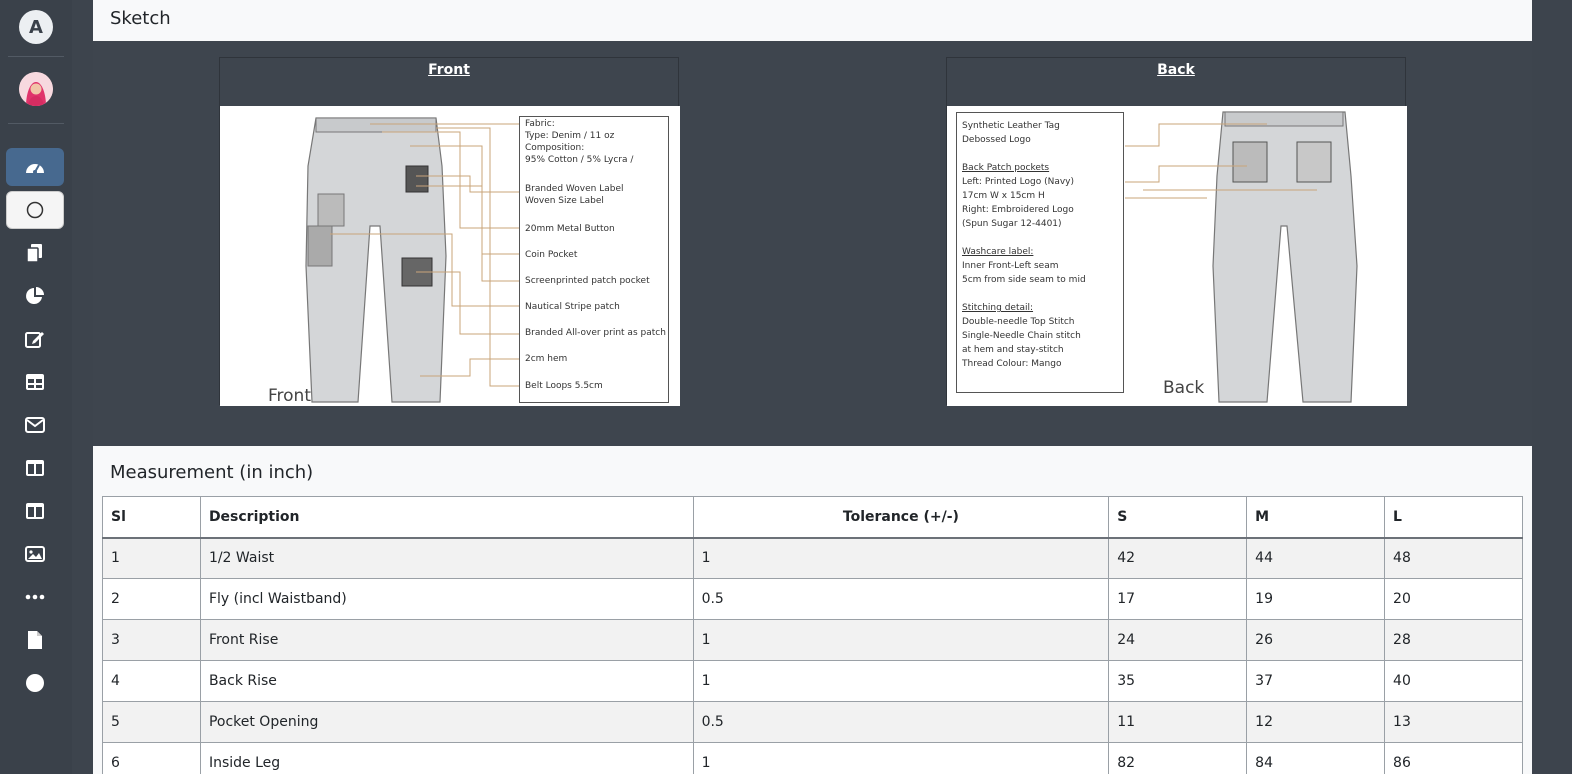 The image size is (1572, 774). What do you see at coordinates (812, 722) in the screenshot?
I see `table-row: 5 Pocket Opening 0.5 11 12 13` at bounding box center [812, 722].